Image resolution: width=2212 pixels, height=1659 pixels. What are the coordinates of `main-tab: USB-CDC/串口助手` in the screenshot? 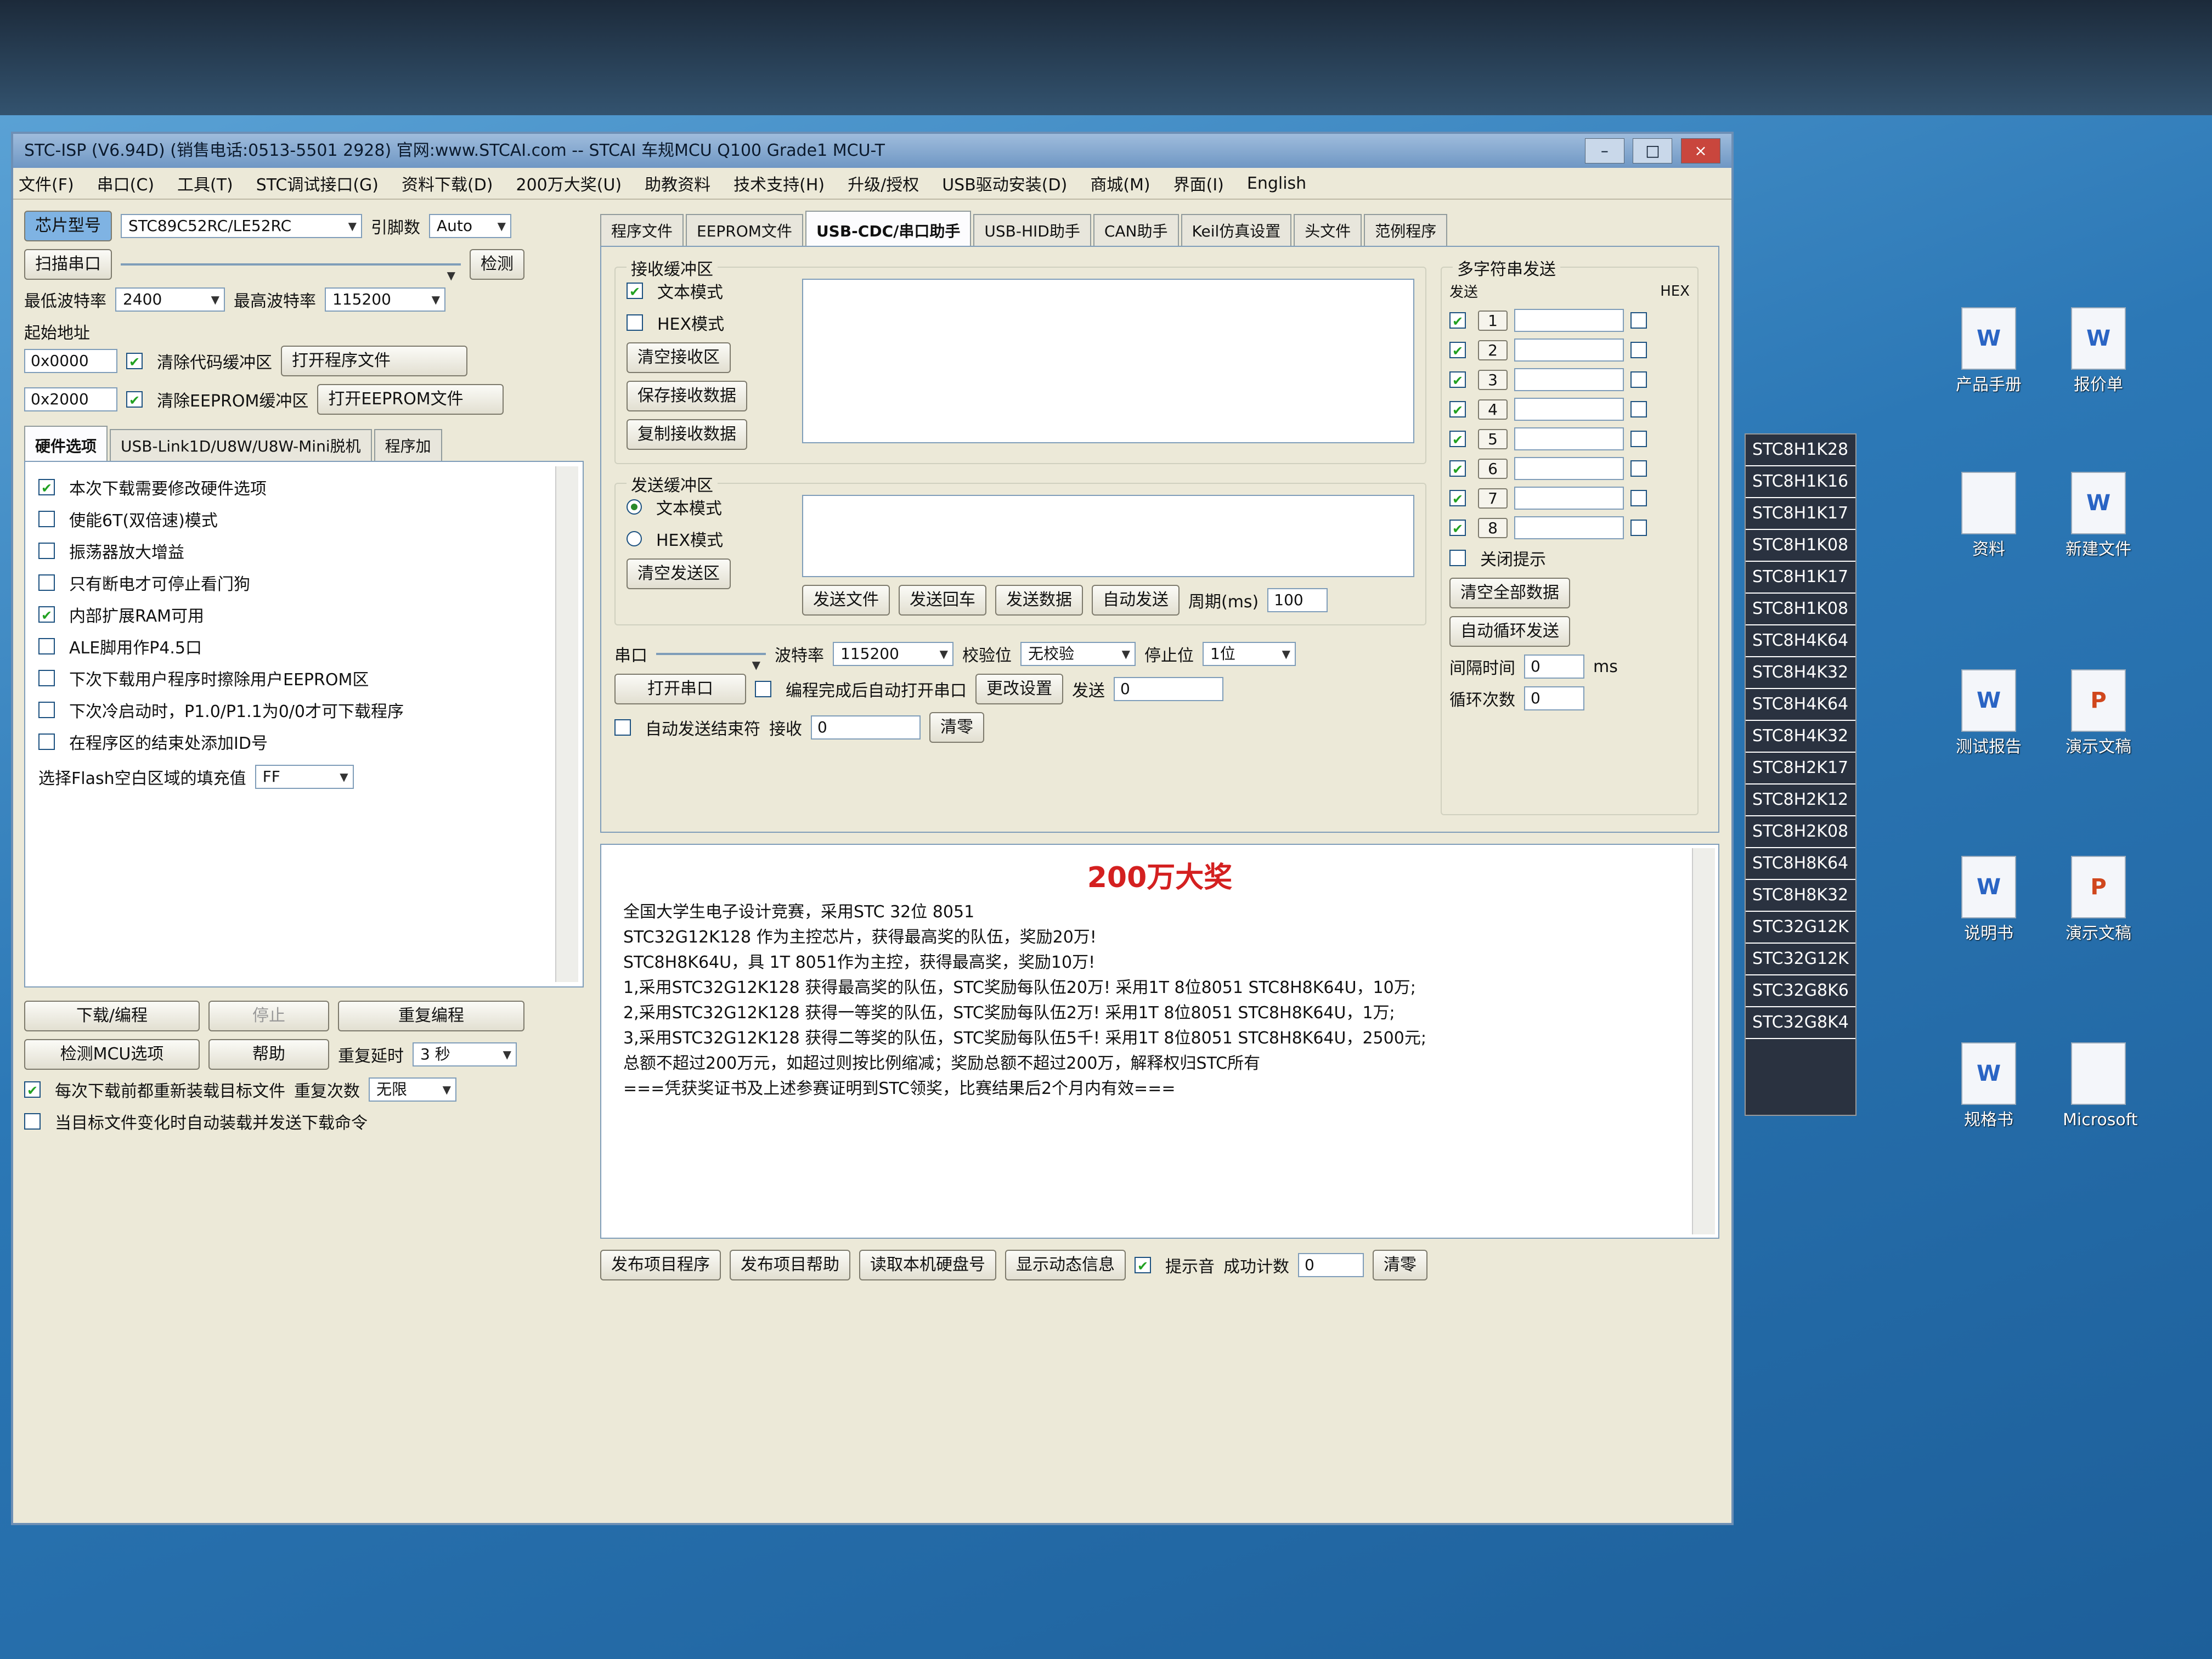 It's located at (888, 229).